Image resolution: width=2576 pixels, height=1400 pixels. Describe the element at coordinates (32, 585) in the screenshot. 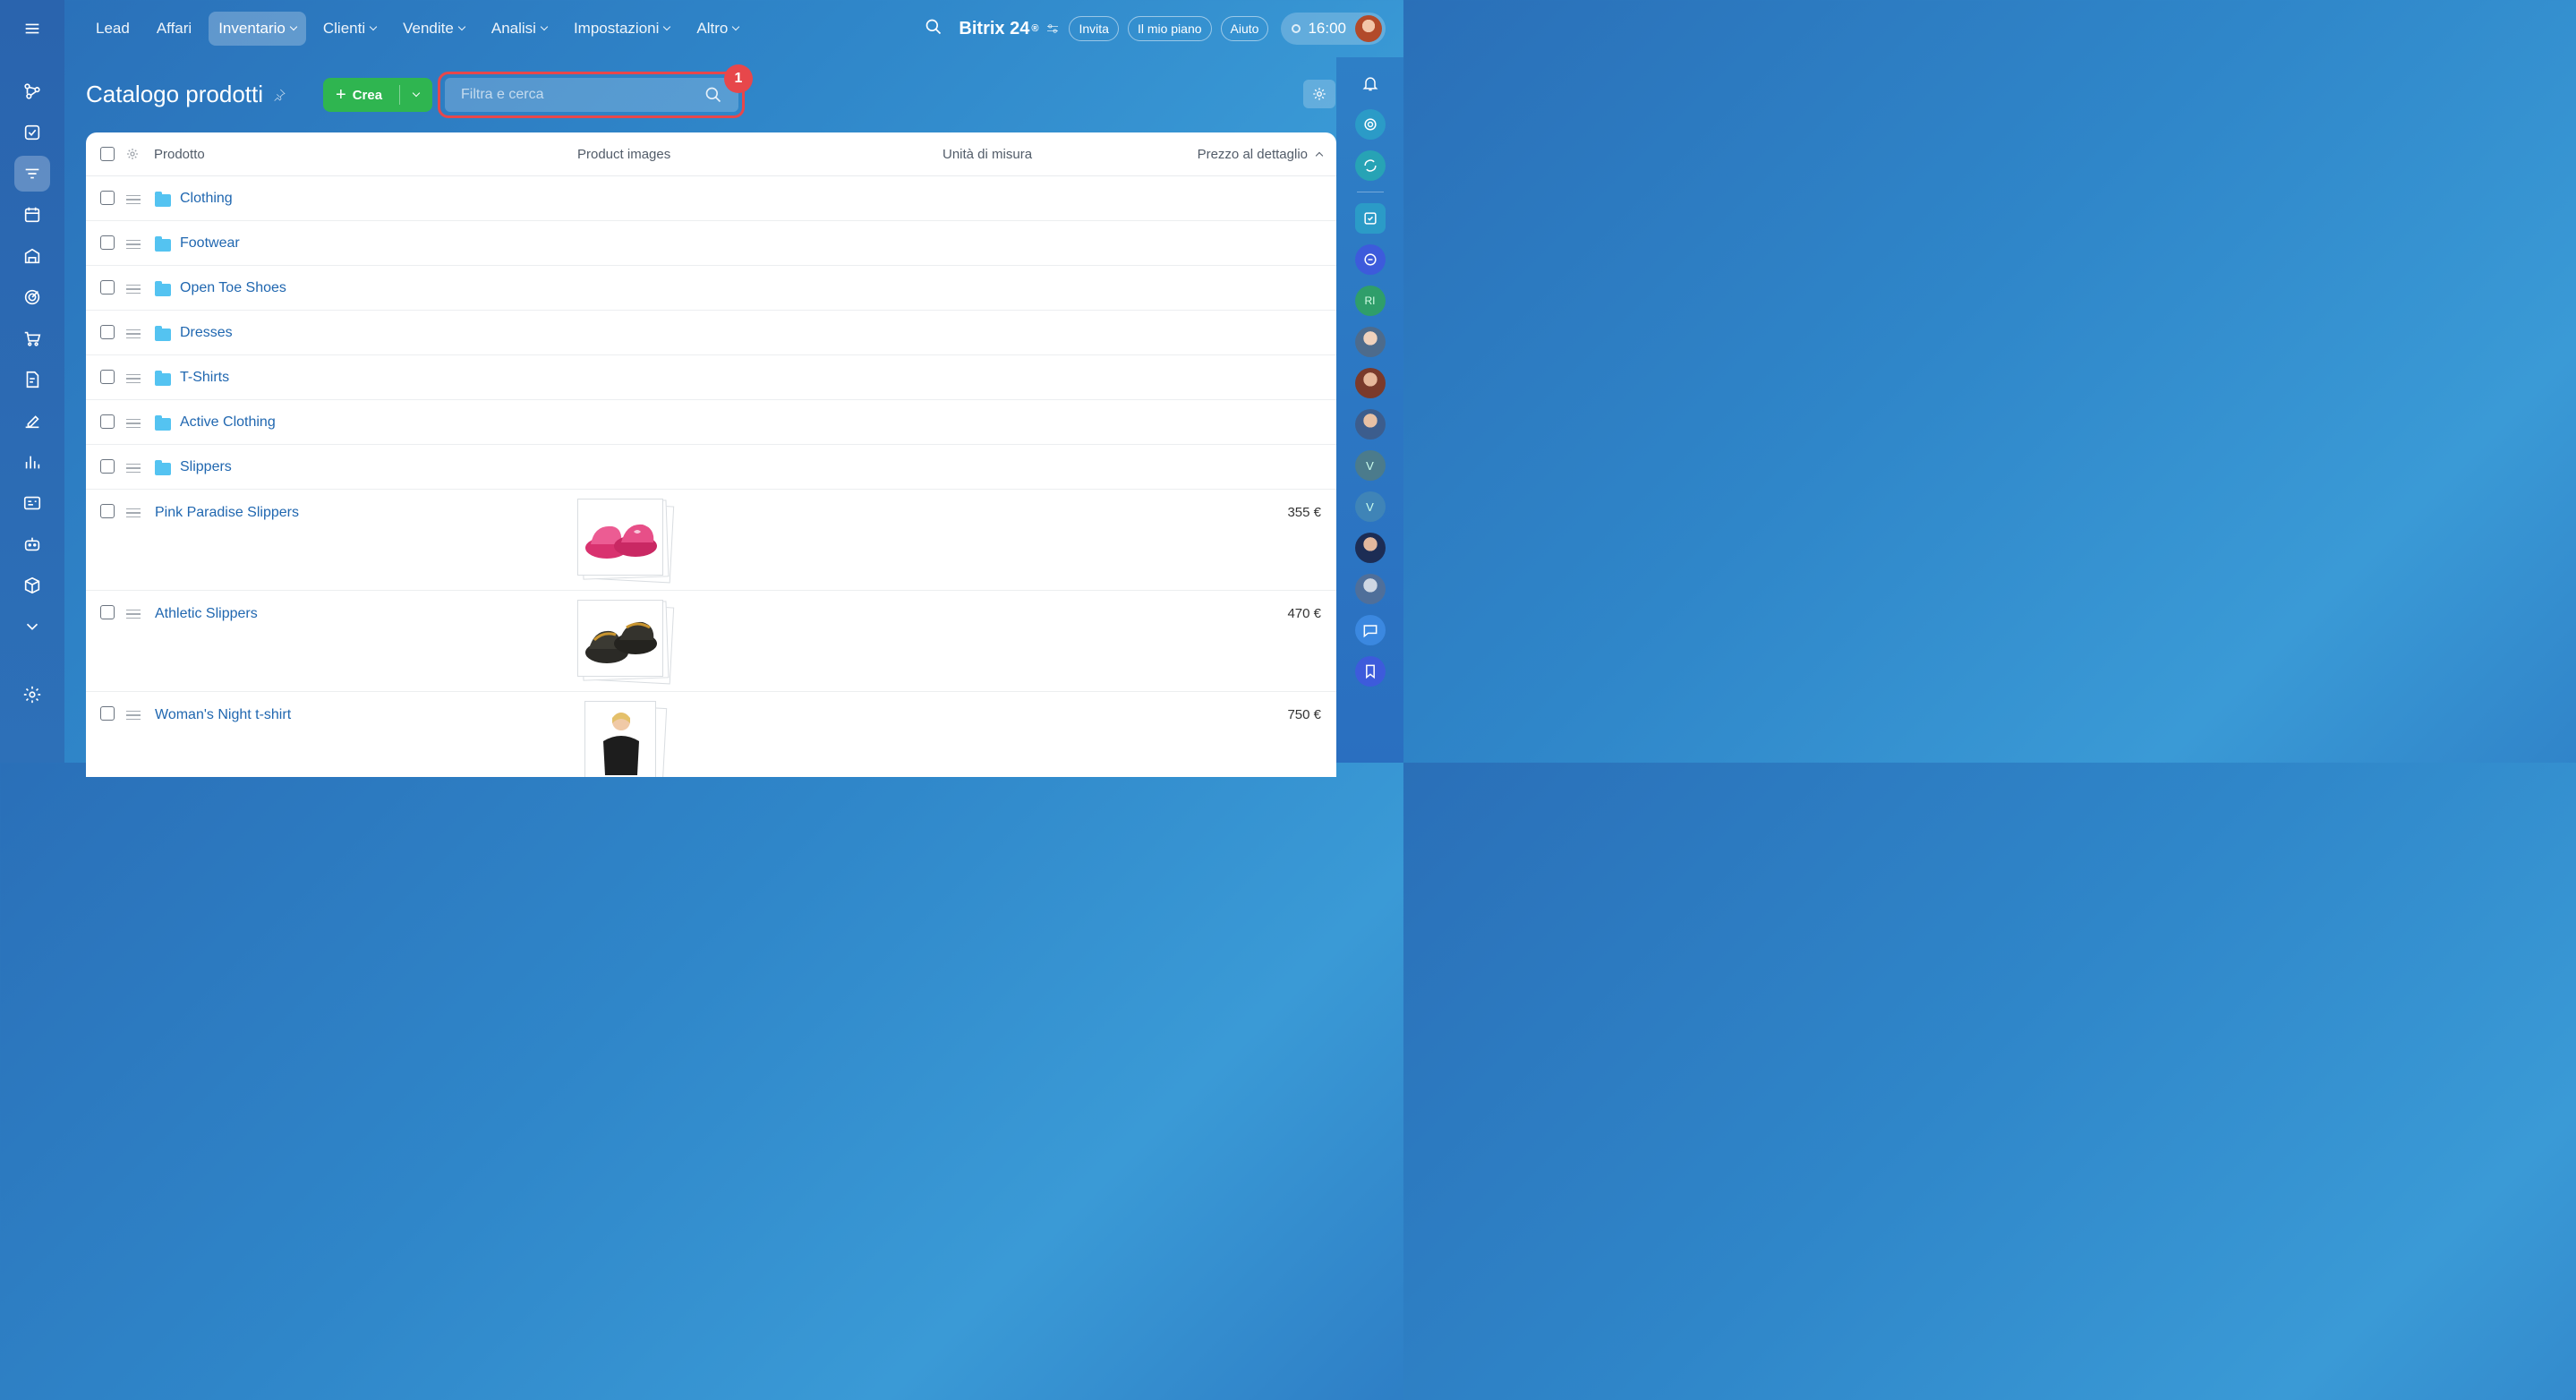

I see `package-icon` at that location.